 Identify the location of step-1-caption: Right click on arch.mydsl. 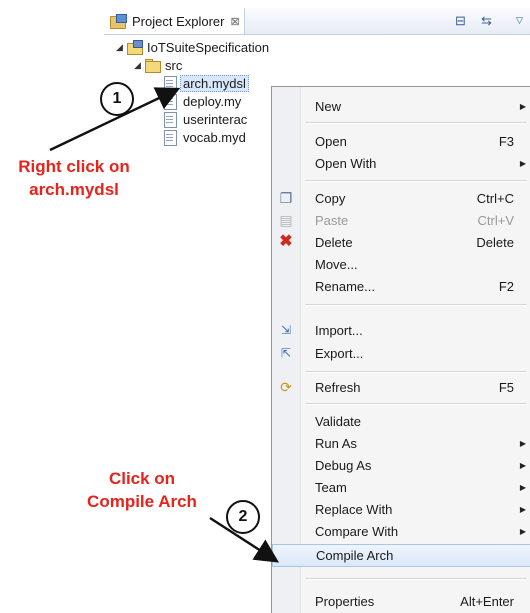
(74, 178).